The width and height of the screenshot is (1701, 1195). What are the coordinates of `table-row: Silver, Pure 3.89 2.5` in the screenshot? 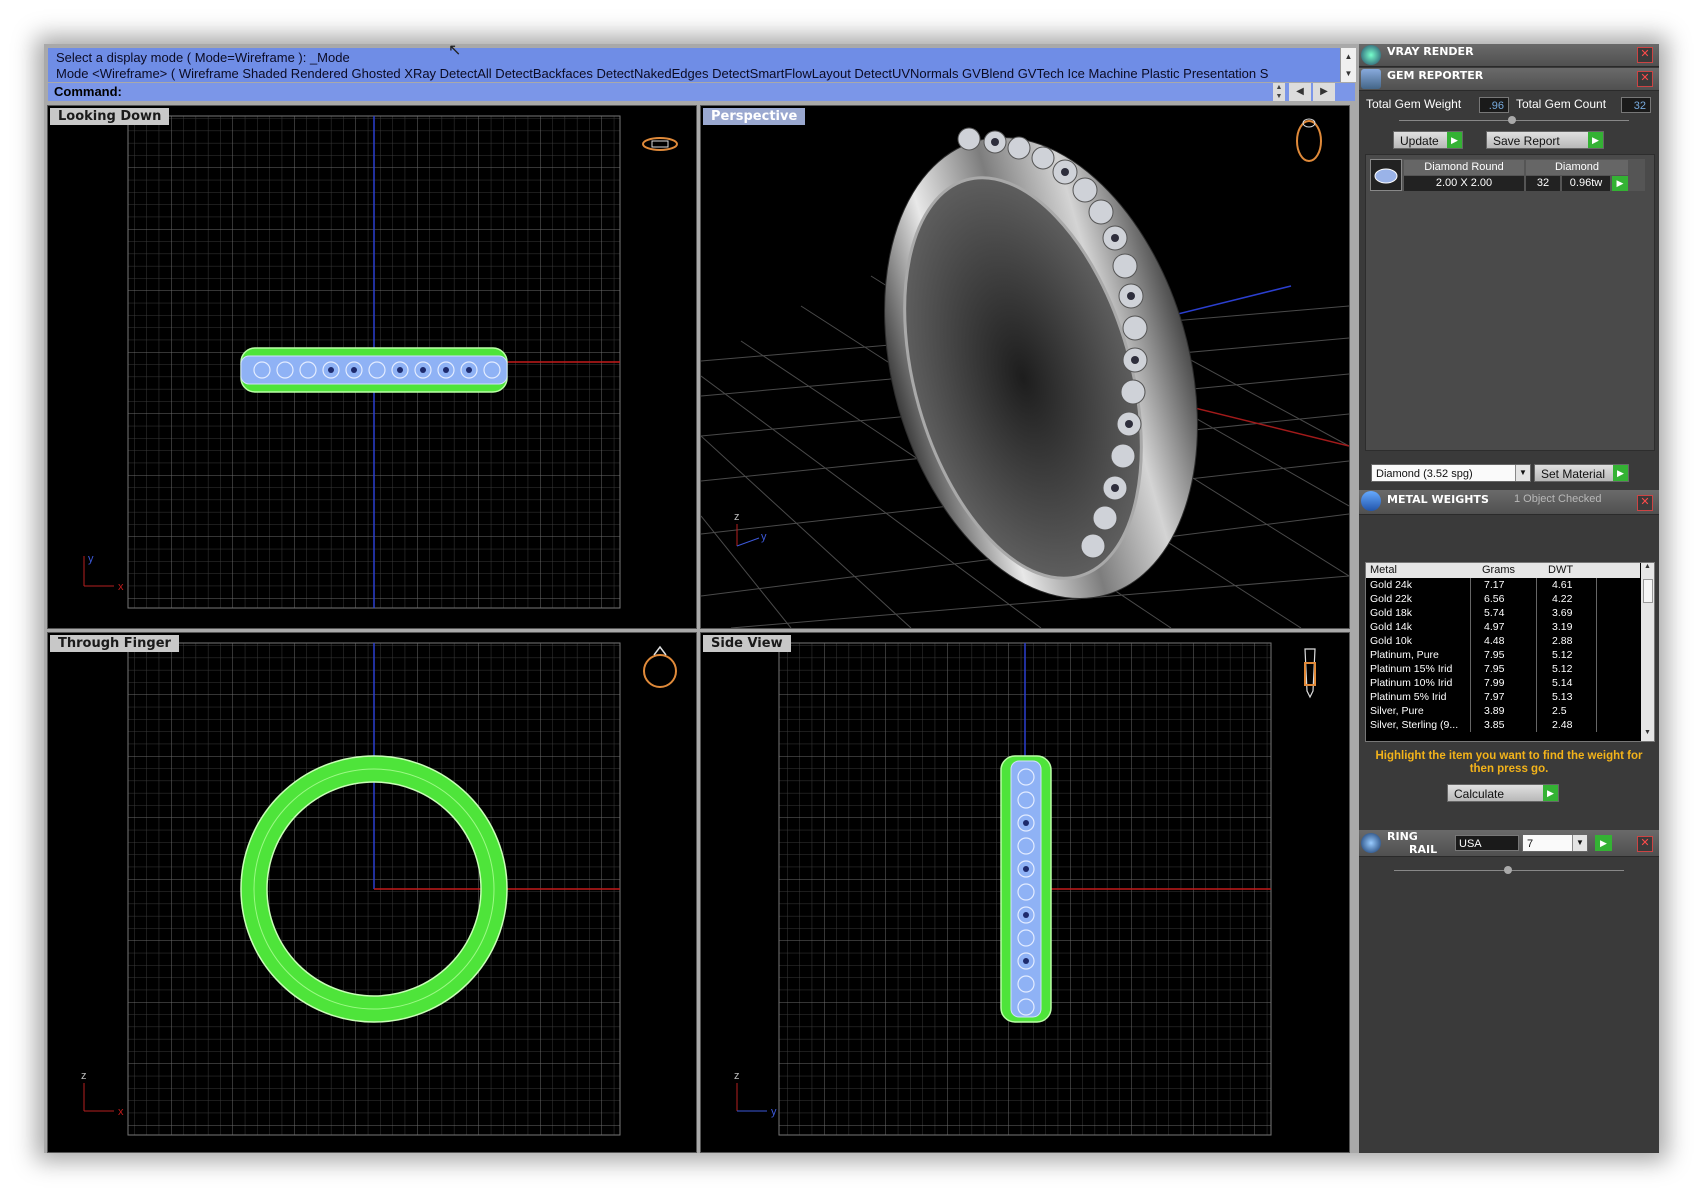 It's located at (1503, 711).